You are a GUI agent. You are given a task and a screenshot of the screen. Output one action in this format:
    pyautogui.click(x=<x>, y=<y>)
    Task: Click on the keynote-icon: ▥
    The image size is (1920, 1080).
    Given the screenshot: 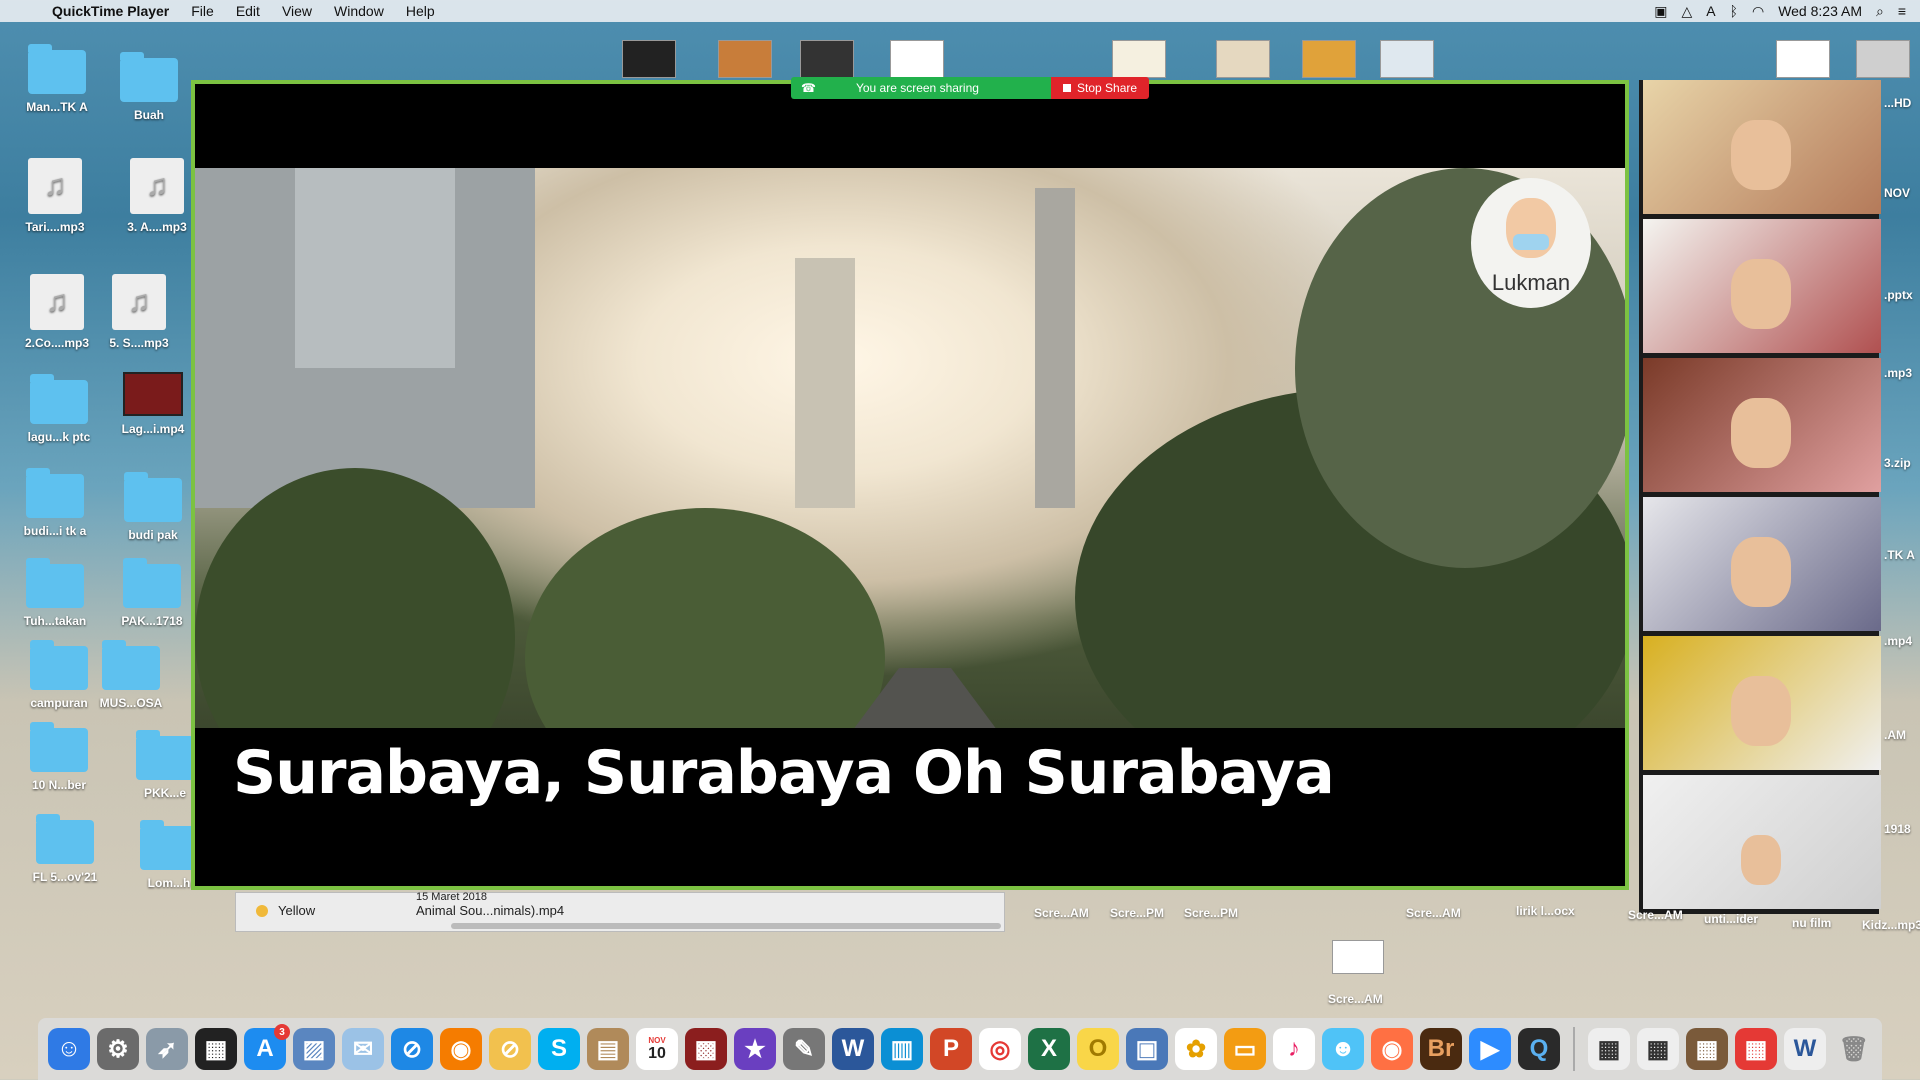 What is the action you would take?
    pyautogui.click(x=902, y=1049)
    